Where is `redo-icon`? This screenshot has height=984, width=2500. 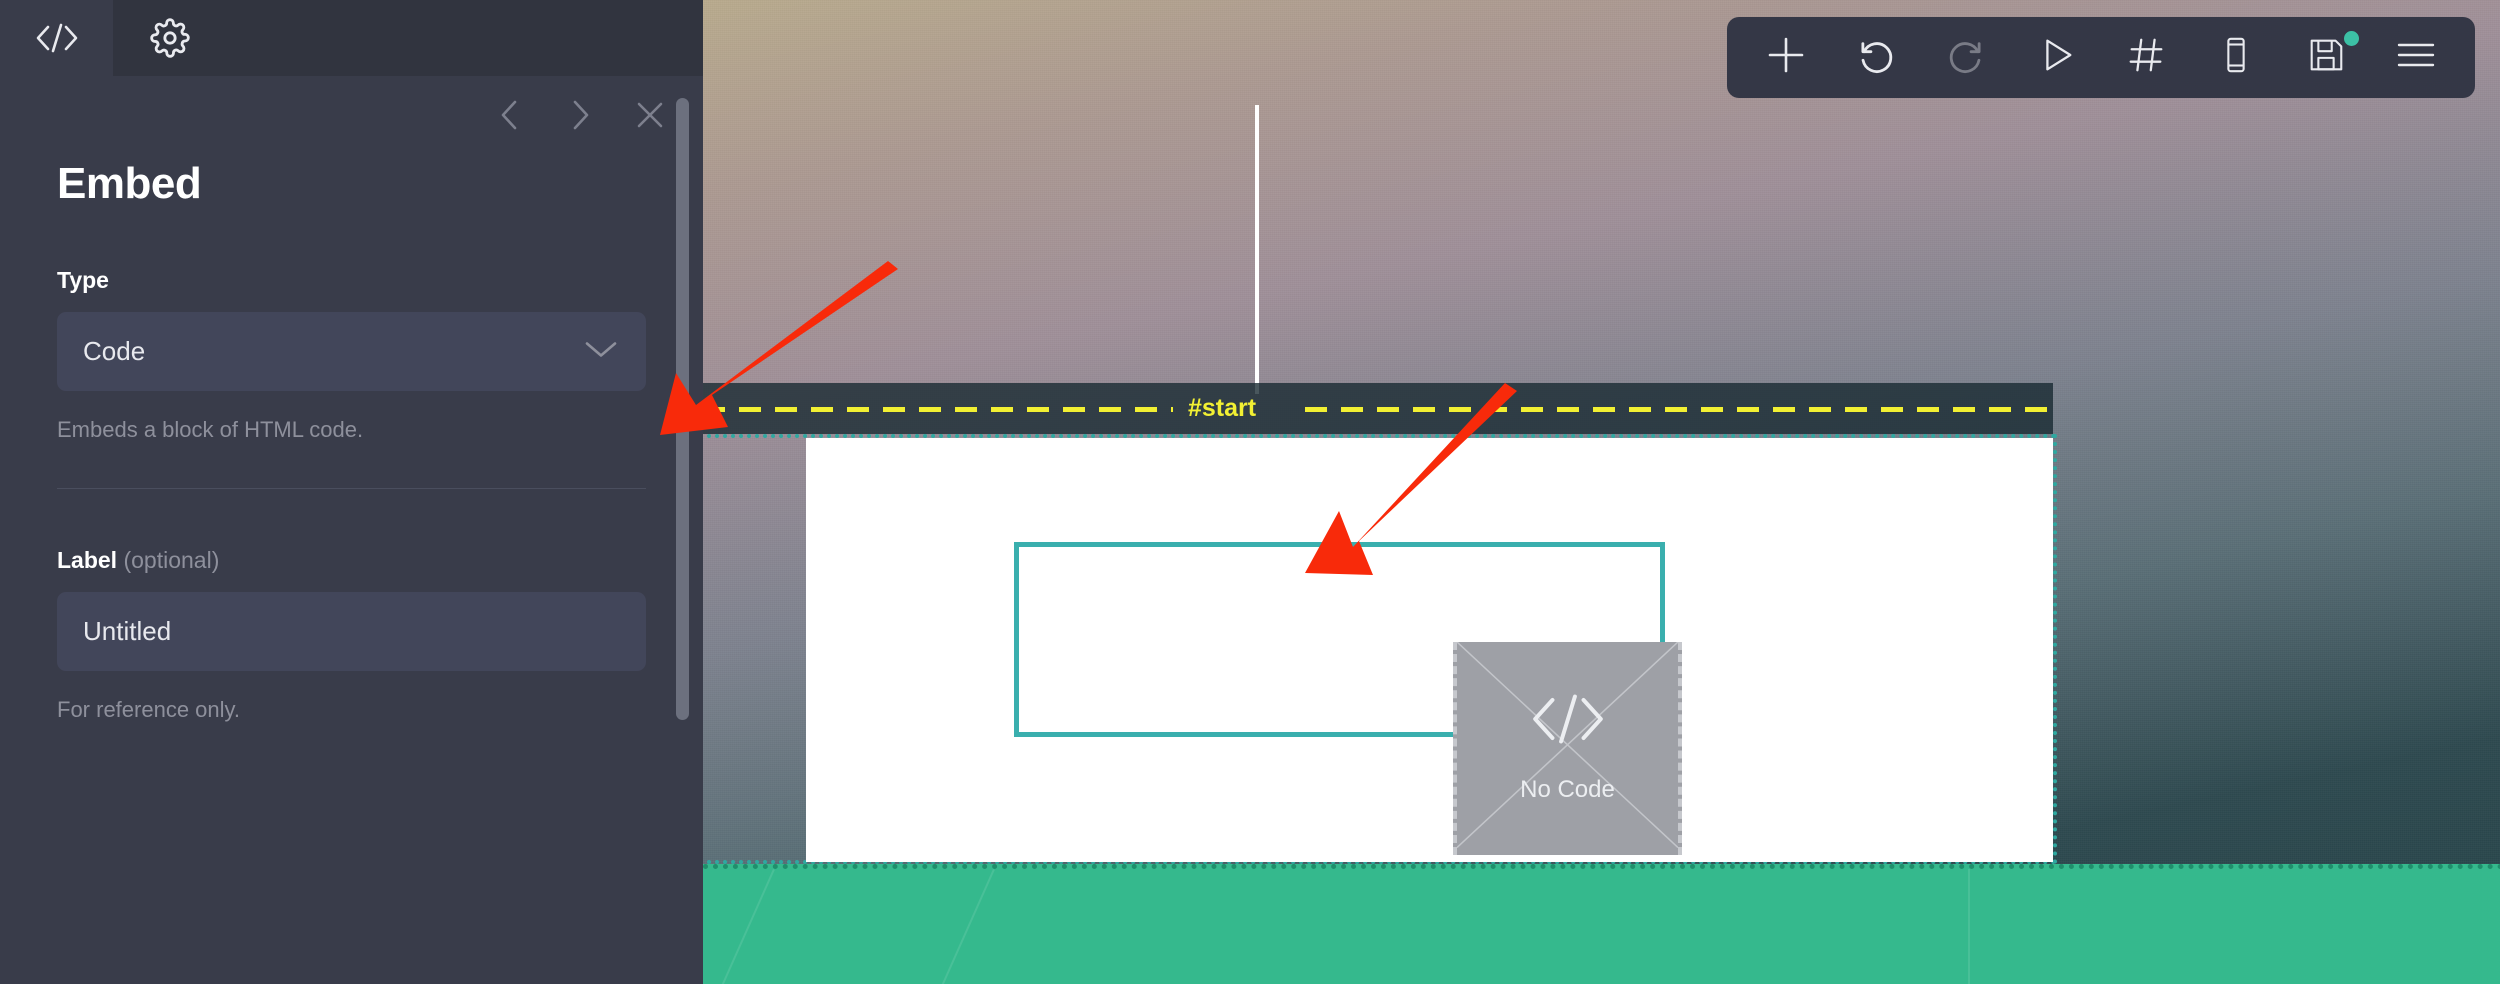
redo-icon is located at coordinates (1966, 57).